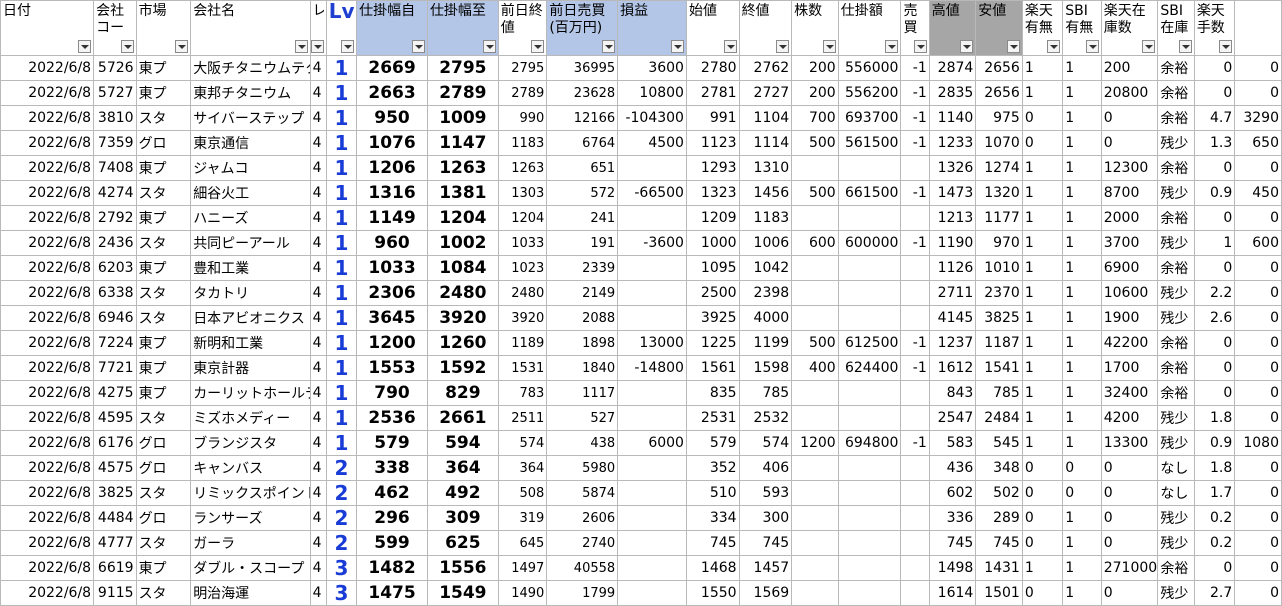 Image resolution: width=1282 pixels, height=606 pixels. What do you see at coordinates (765, 493) in the screenshot?
I see `cell-close: 593` at bounding box center [765, 493].